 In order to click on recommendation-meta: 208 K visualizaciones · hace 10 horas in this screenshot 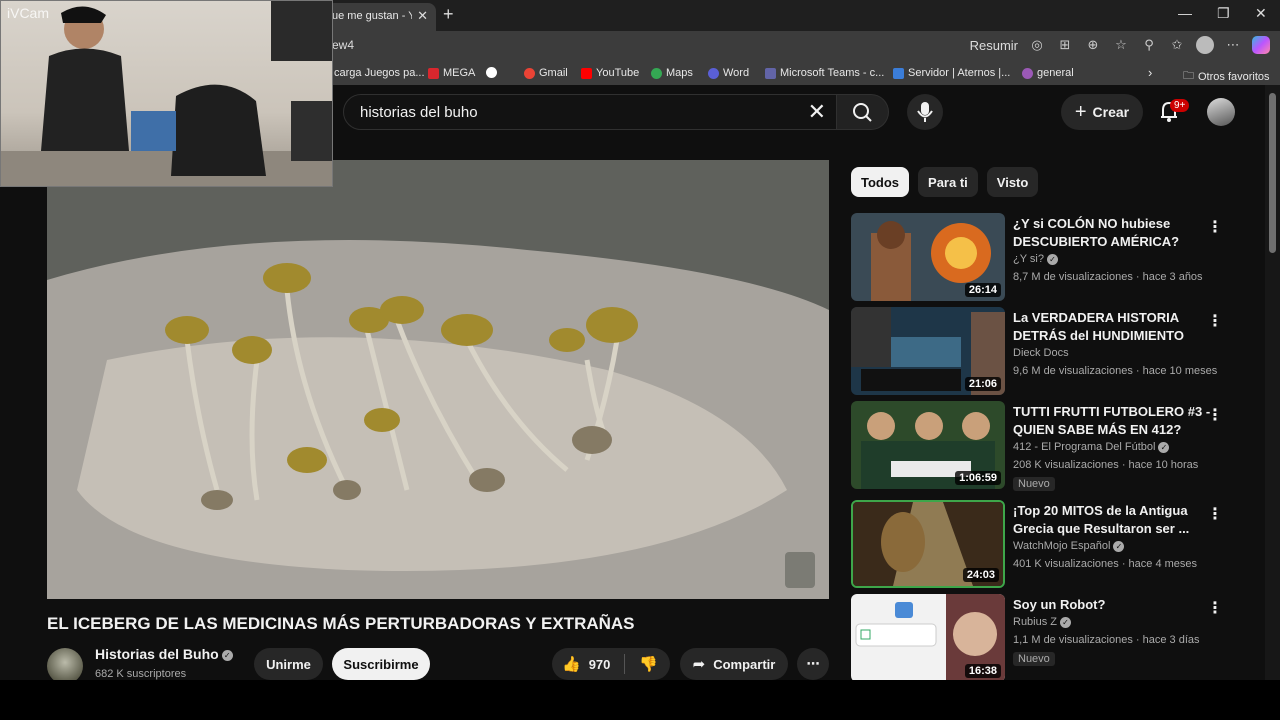, I will do `click(1106, 465)`.